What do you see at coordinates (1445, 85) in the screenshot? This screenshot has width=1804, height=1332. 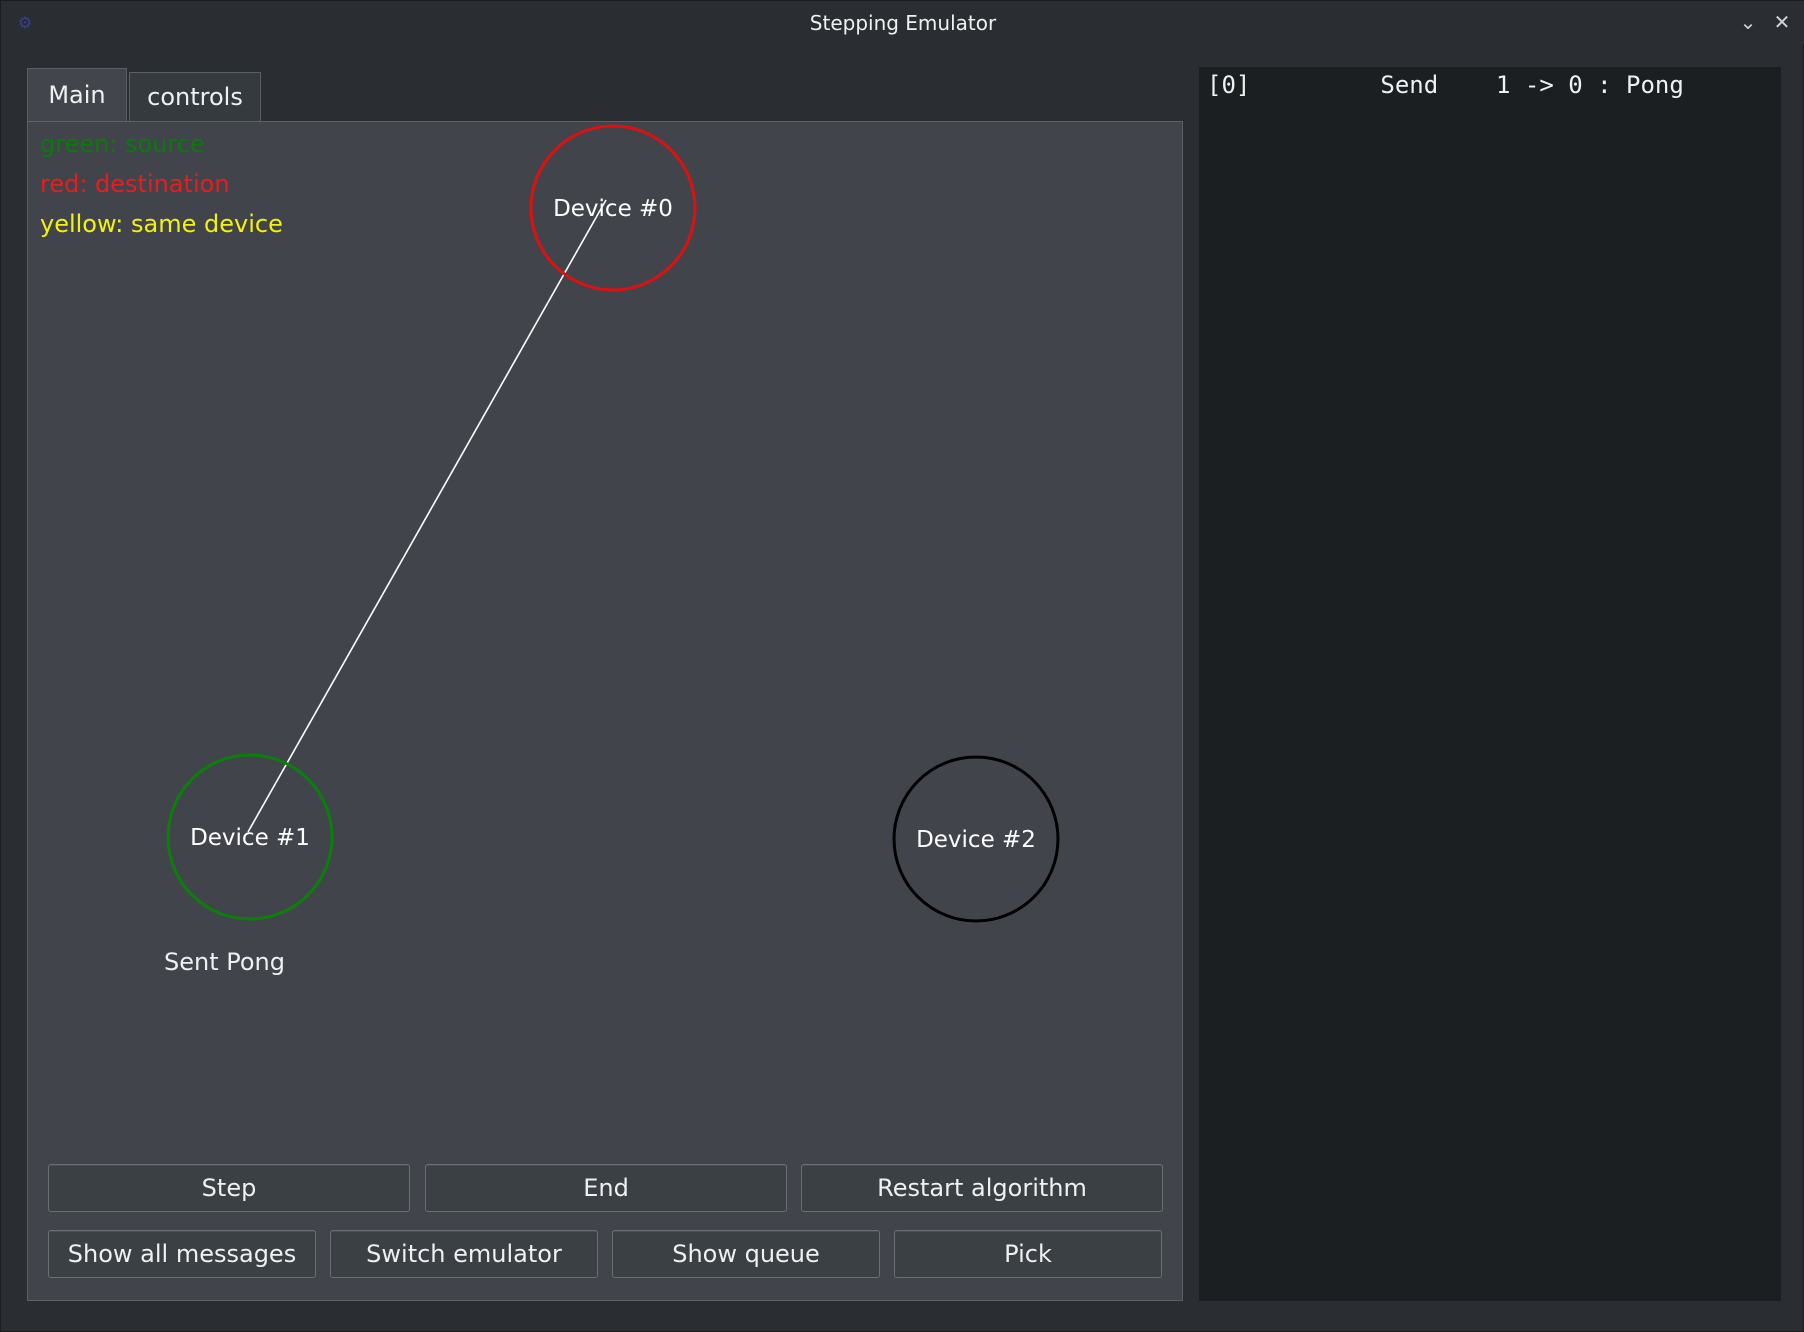 I see `log-entry: [0] Send 1 -> 0 : Pong` at bounding box center [1445, 85].